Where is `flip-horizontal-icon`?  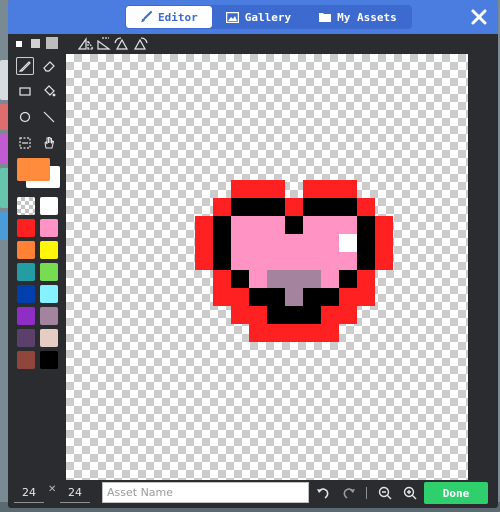 flip-horizontal-icon is located at coordinates (86, 44).